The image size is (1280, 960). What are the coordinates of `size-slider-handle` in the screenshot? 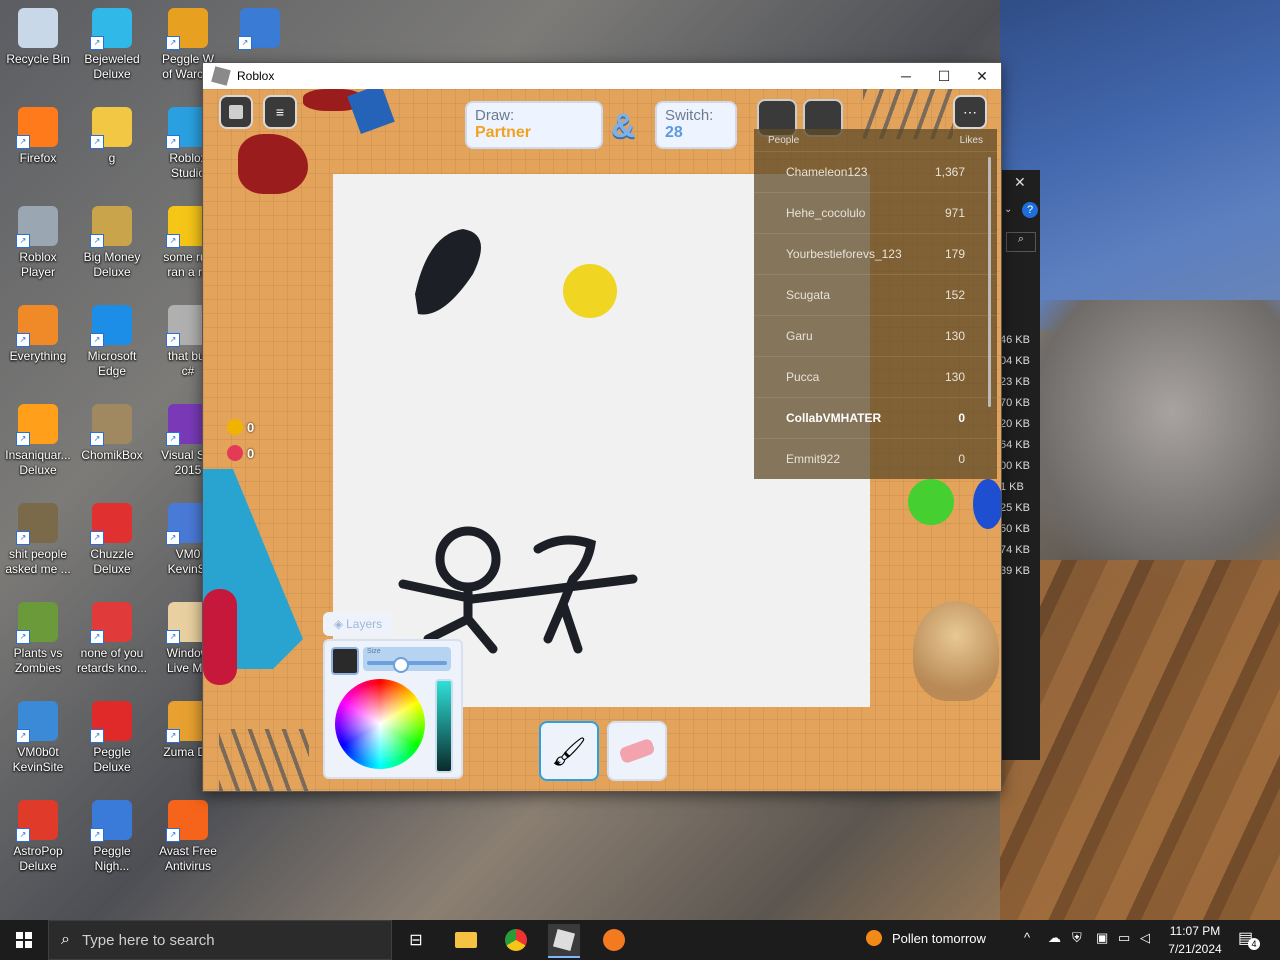 It's located at (401, 665).